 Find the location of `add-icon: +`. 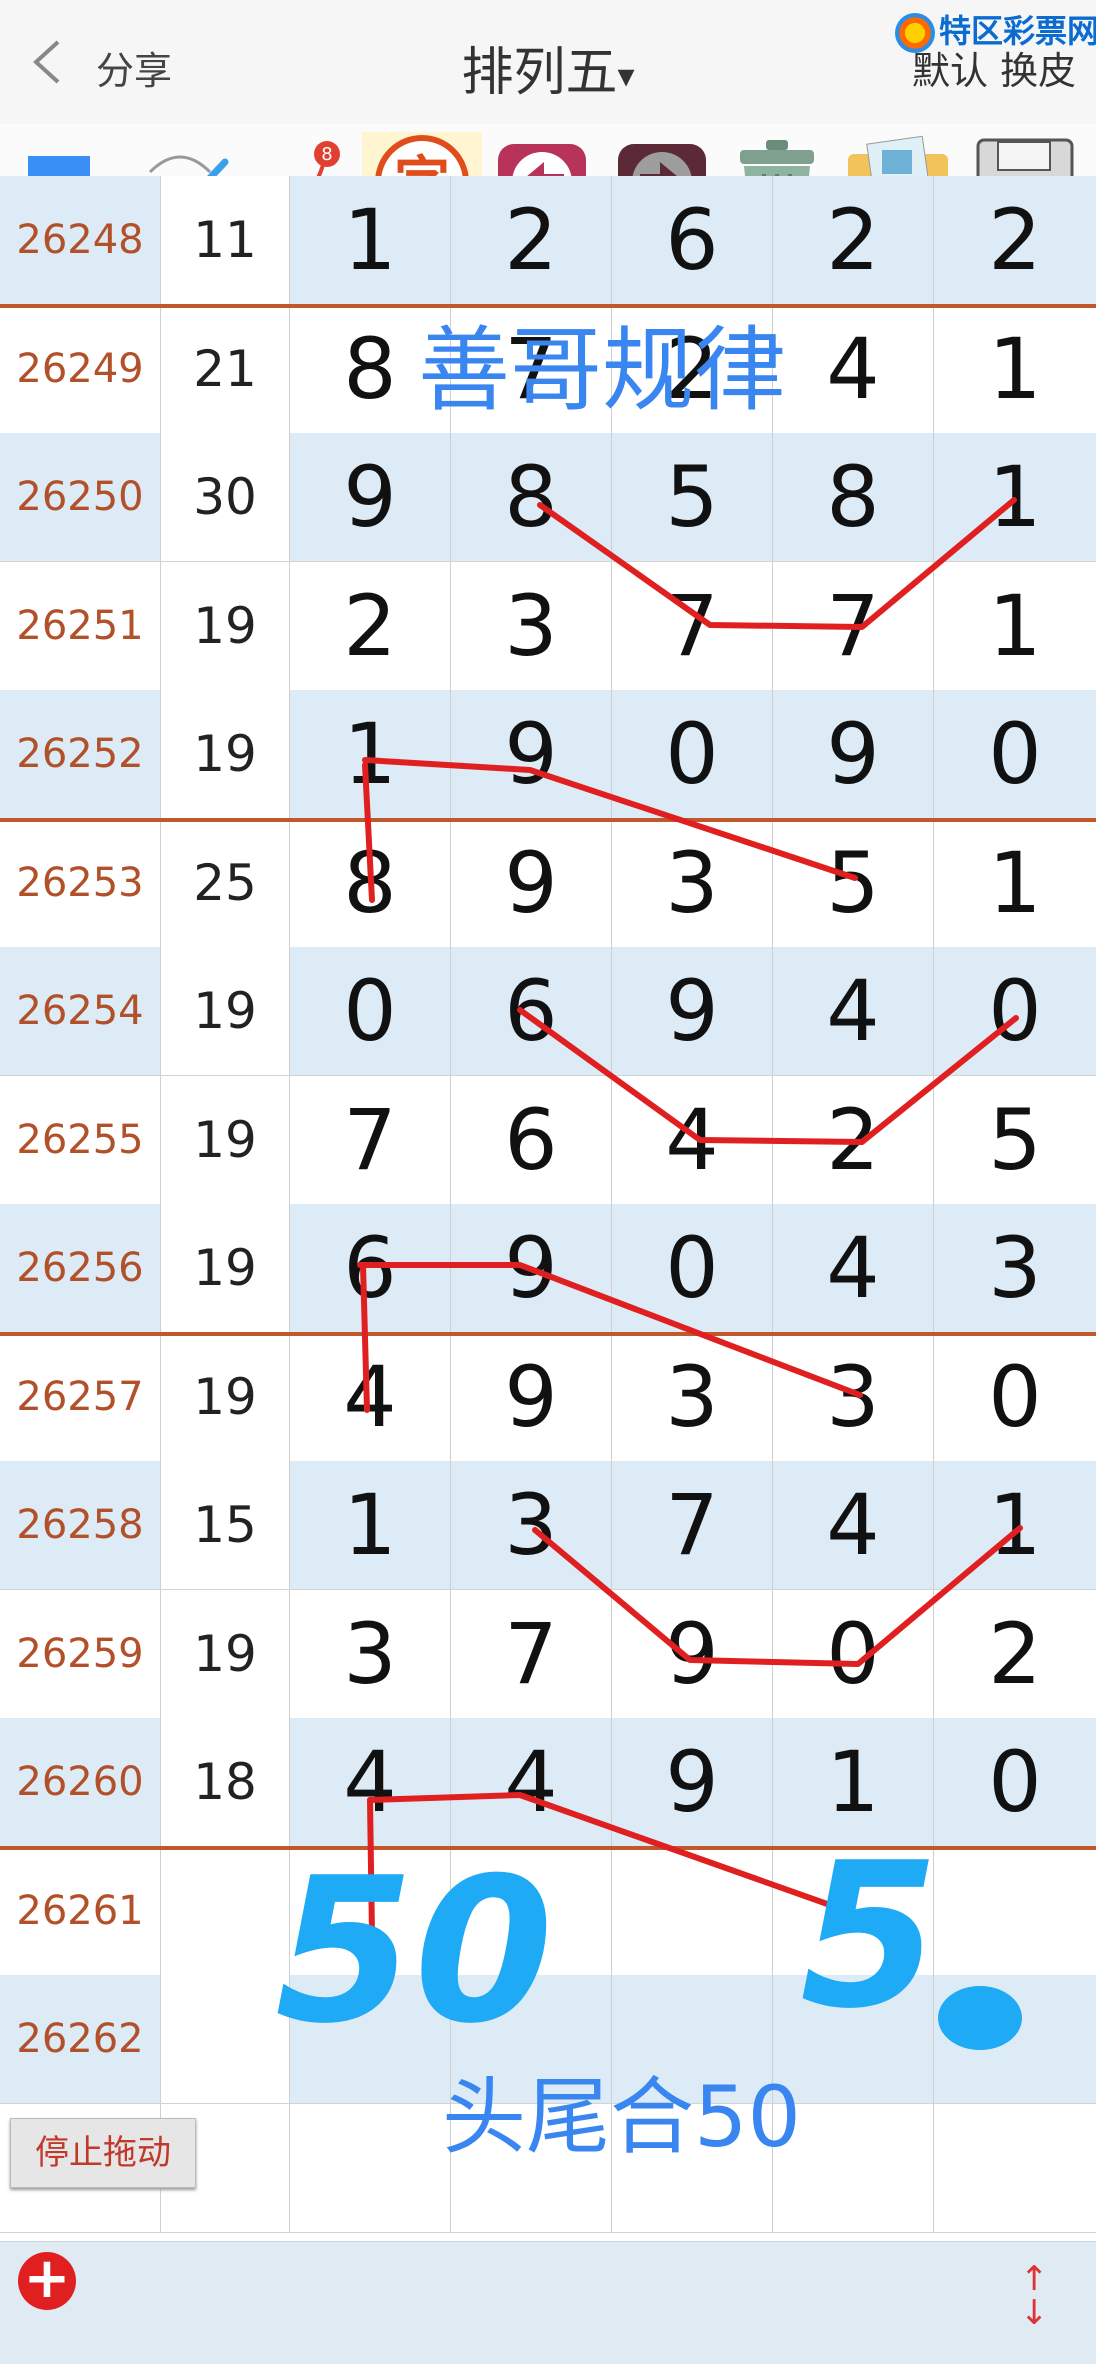

add-icon: + is located at coordinates (47, 2280).